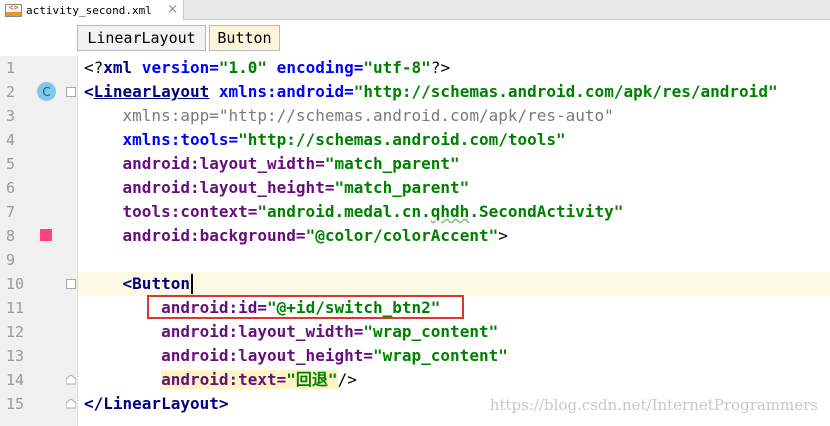 The image size is (830, 426). Describe the element at coordinates (192, 284) in the screenshot. I see `text-cursor` at that location.